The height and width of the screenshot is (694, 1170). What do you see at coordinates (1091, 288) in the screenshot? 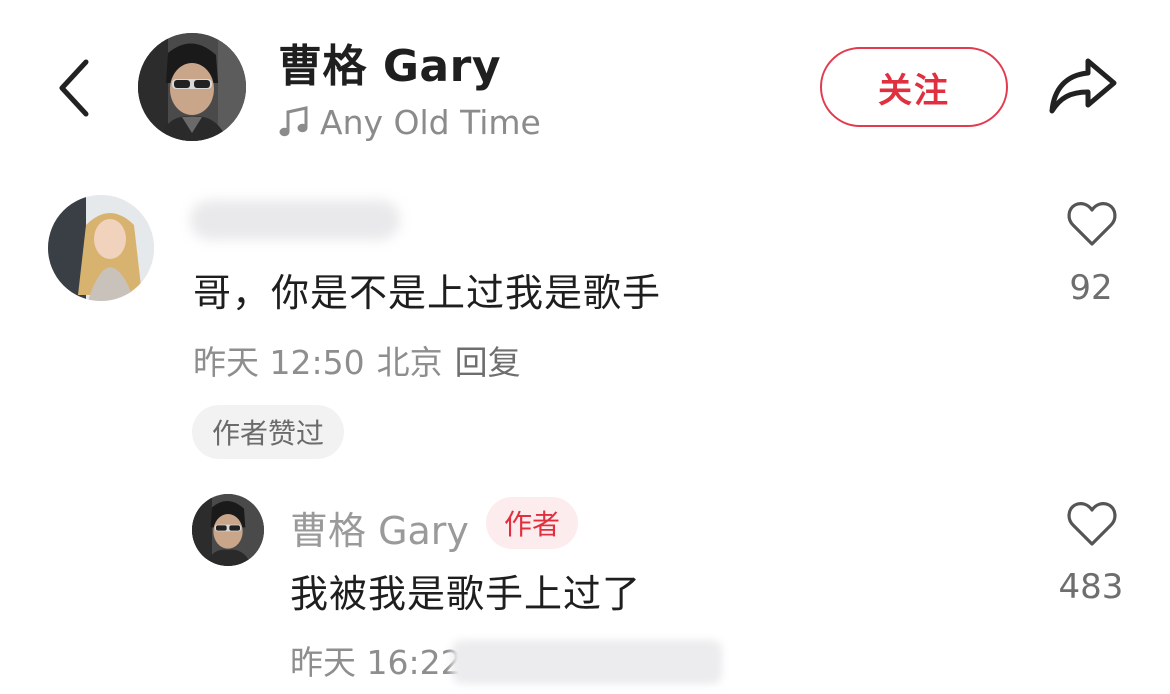
I see `comment-like-count: 92` at bounding box center [1091, 288].